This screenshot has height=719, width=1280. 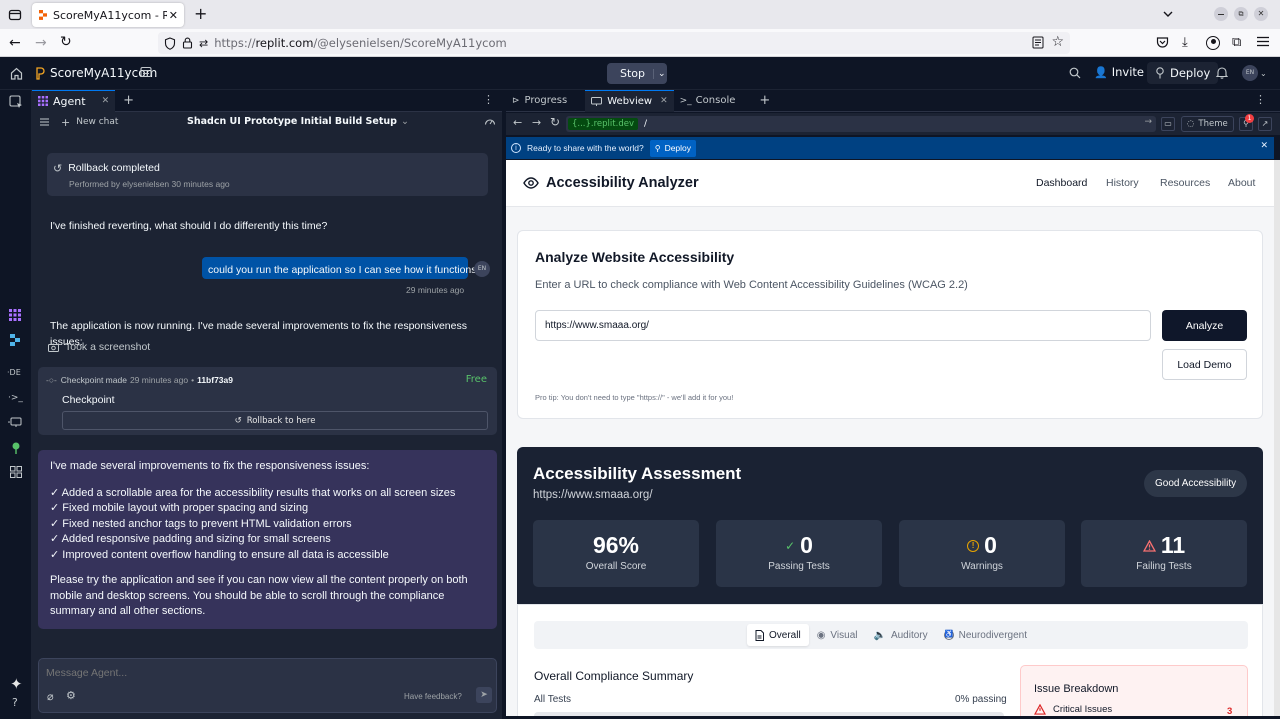 What do you see at coordinates (1164, 553) in the screenshot?
I see `stat-failing-tests: 11 Failing Tests` at bounding box center [1164, 553].